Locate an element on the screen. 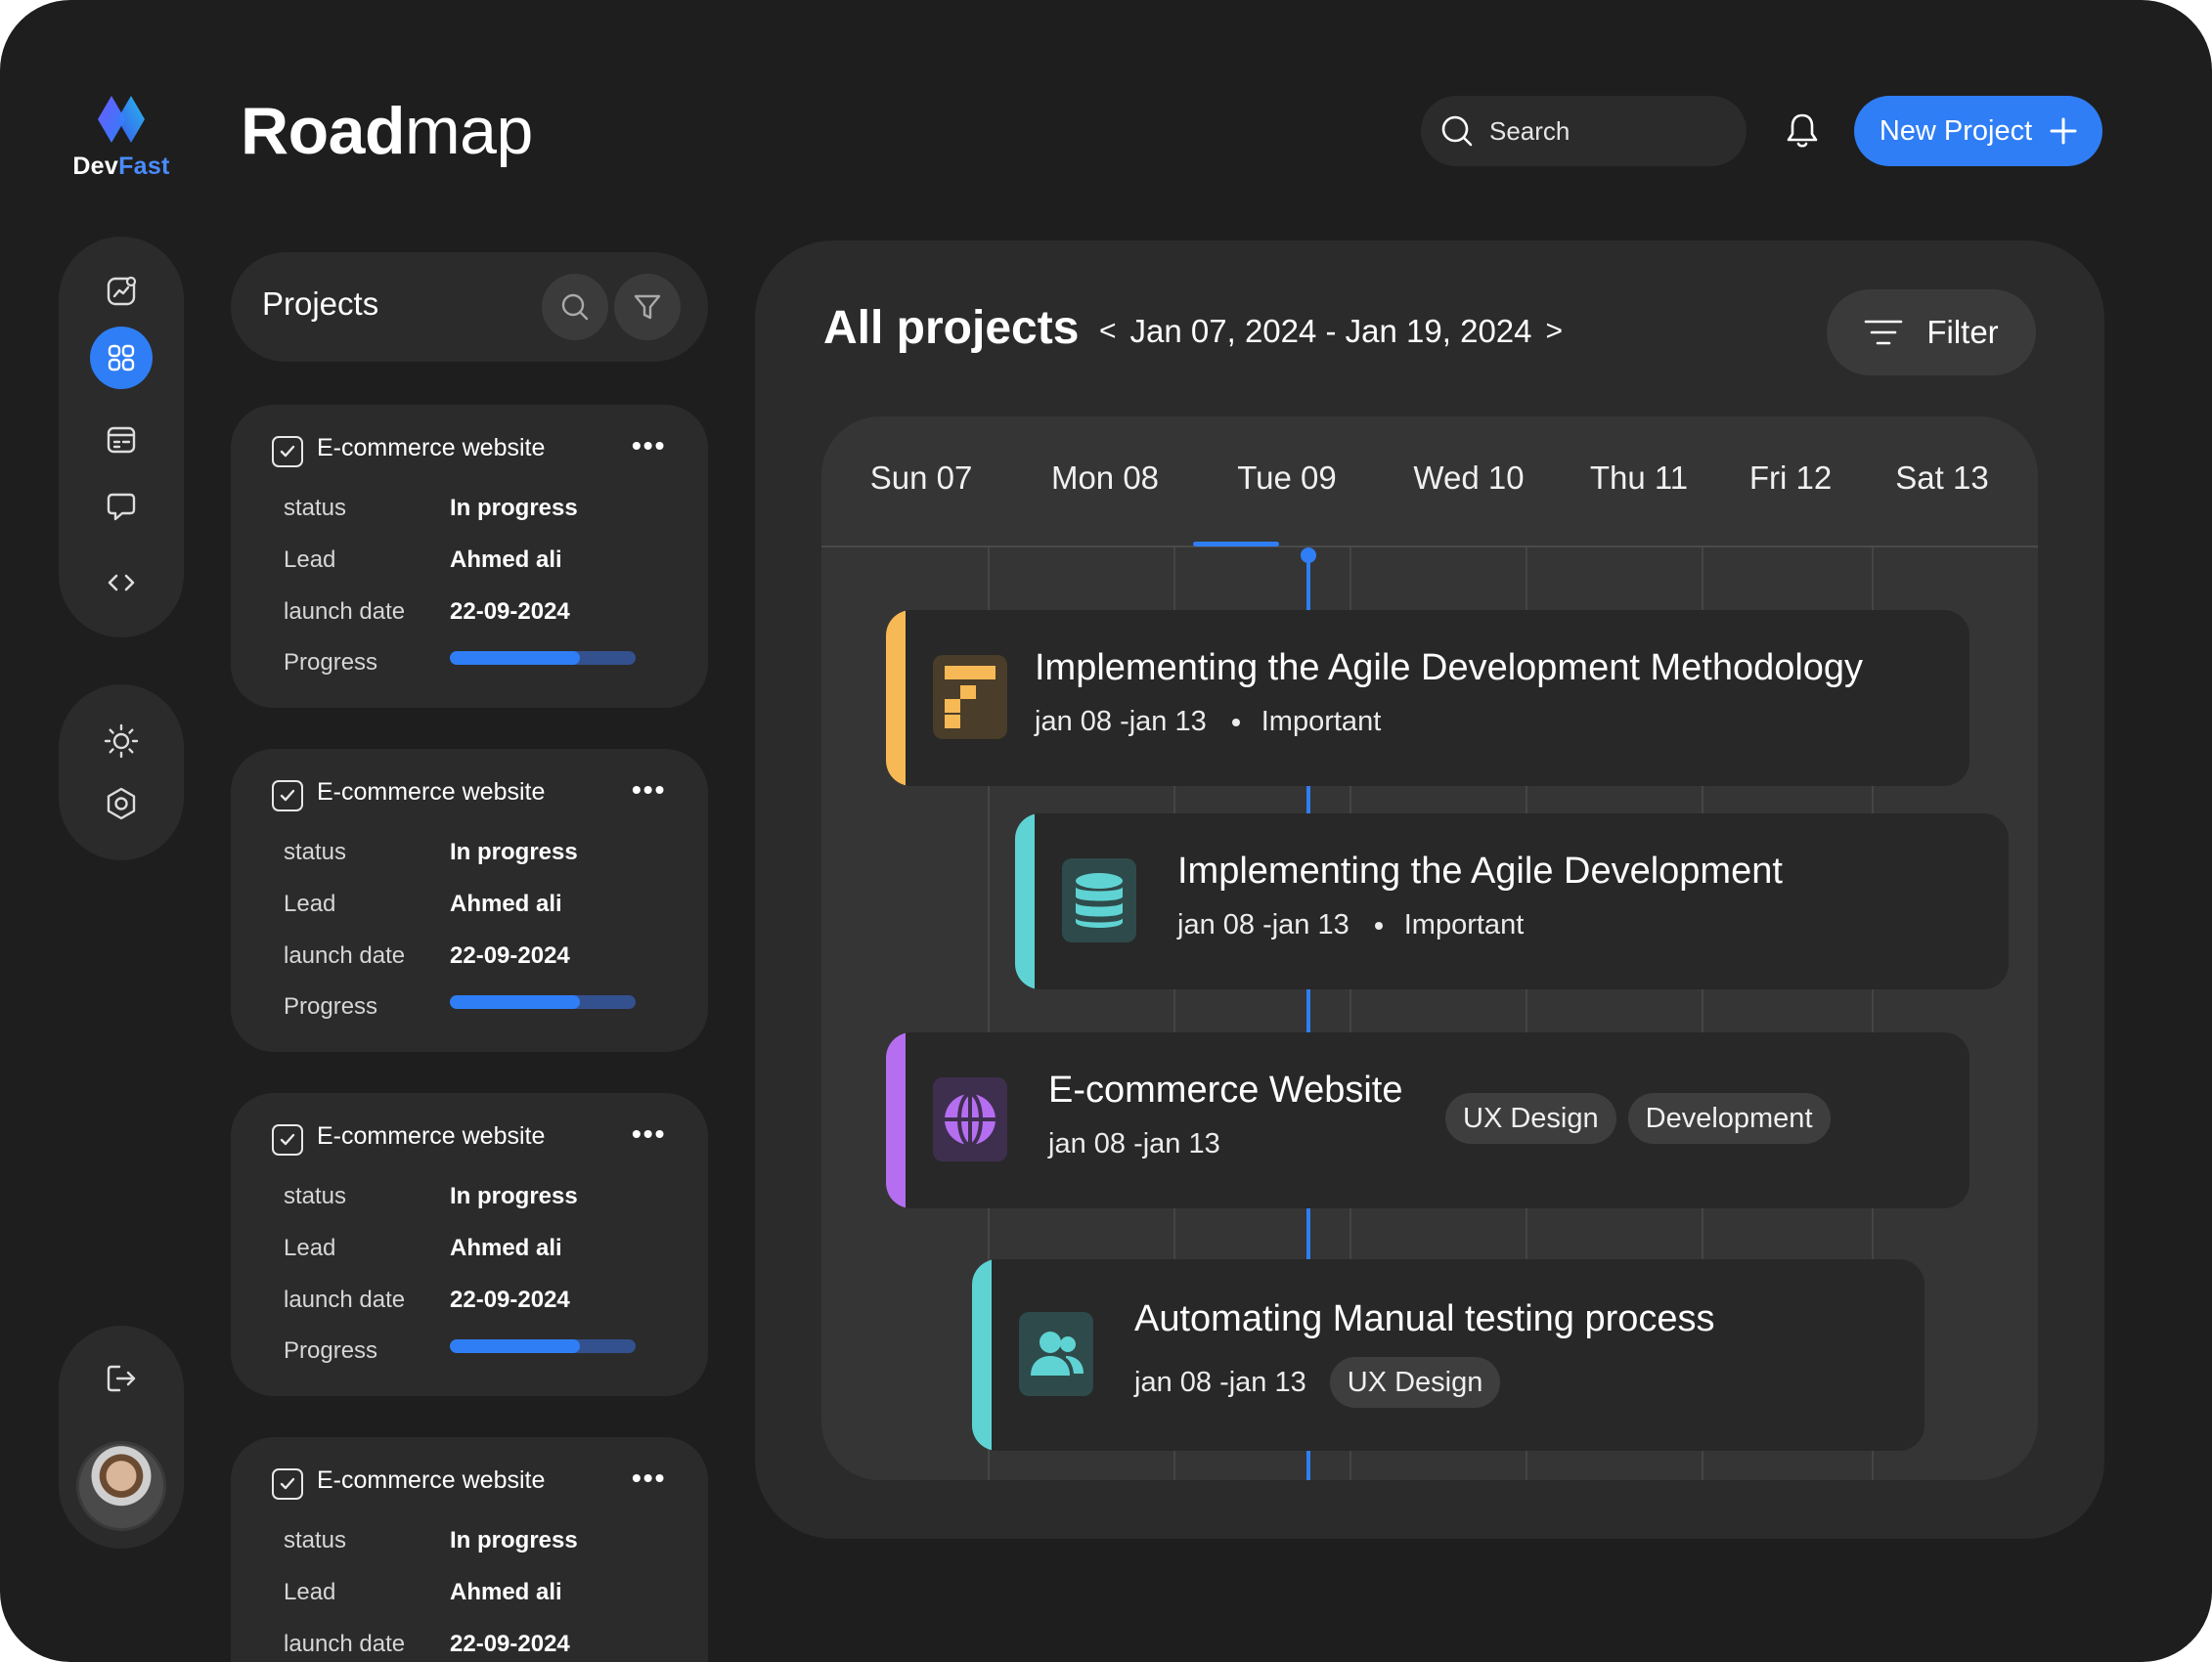  brand-name: DevFast is located at coordinates (121, 166).